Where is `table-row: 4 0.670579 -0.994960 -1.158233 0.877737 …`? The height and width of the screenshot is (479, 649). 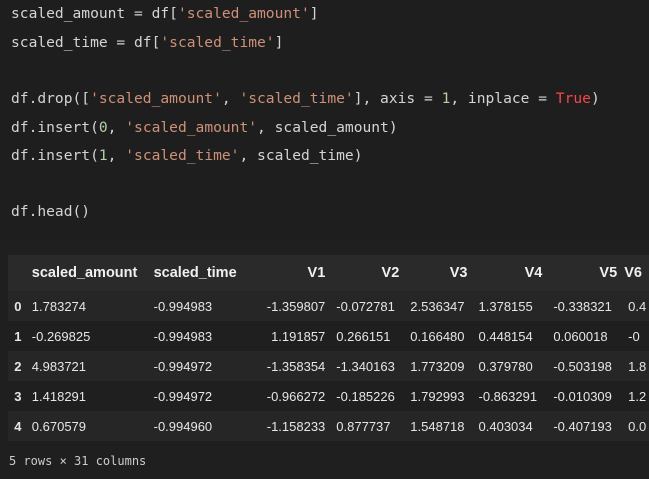
table-row: 4 0.670579 -0.994960 -1.158233 0.877737 … is located at coordinates (328, 426).